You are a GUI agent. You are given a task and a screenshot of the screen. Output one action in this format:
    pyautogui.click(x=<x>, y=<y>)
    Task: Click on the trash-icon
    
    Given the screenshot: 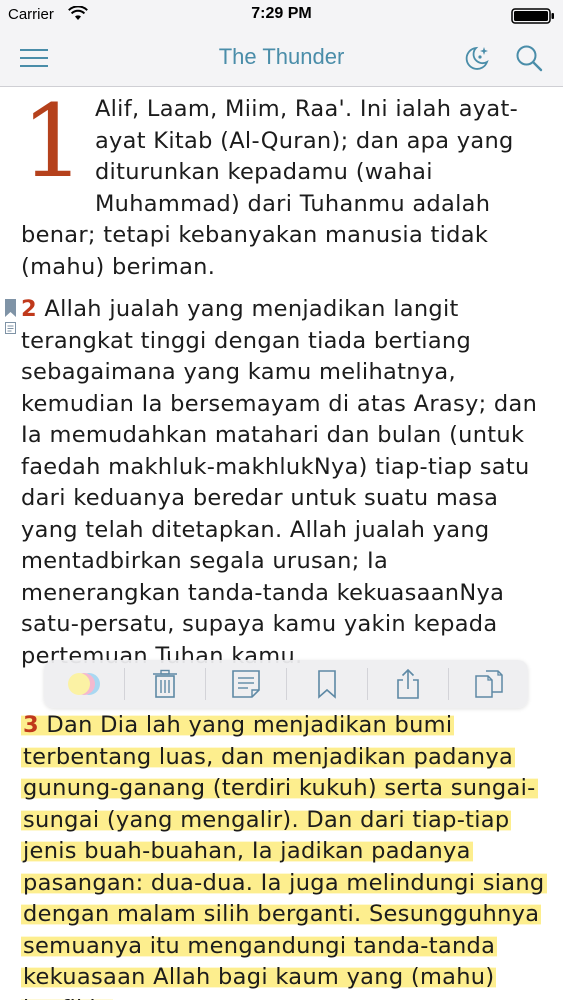 What is the action you would take?
    pyautogui.click(x=165, y=683)
    